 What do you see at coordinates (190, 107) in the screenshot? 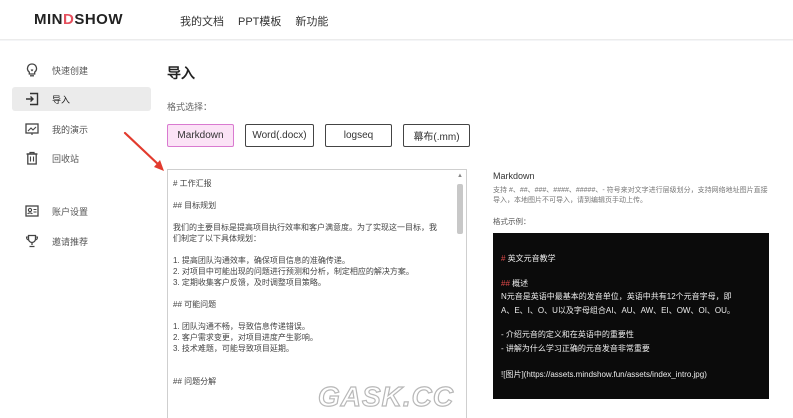
I see `format-label: 格式选择：` at bounding box center [190, 107].